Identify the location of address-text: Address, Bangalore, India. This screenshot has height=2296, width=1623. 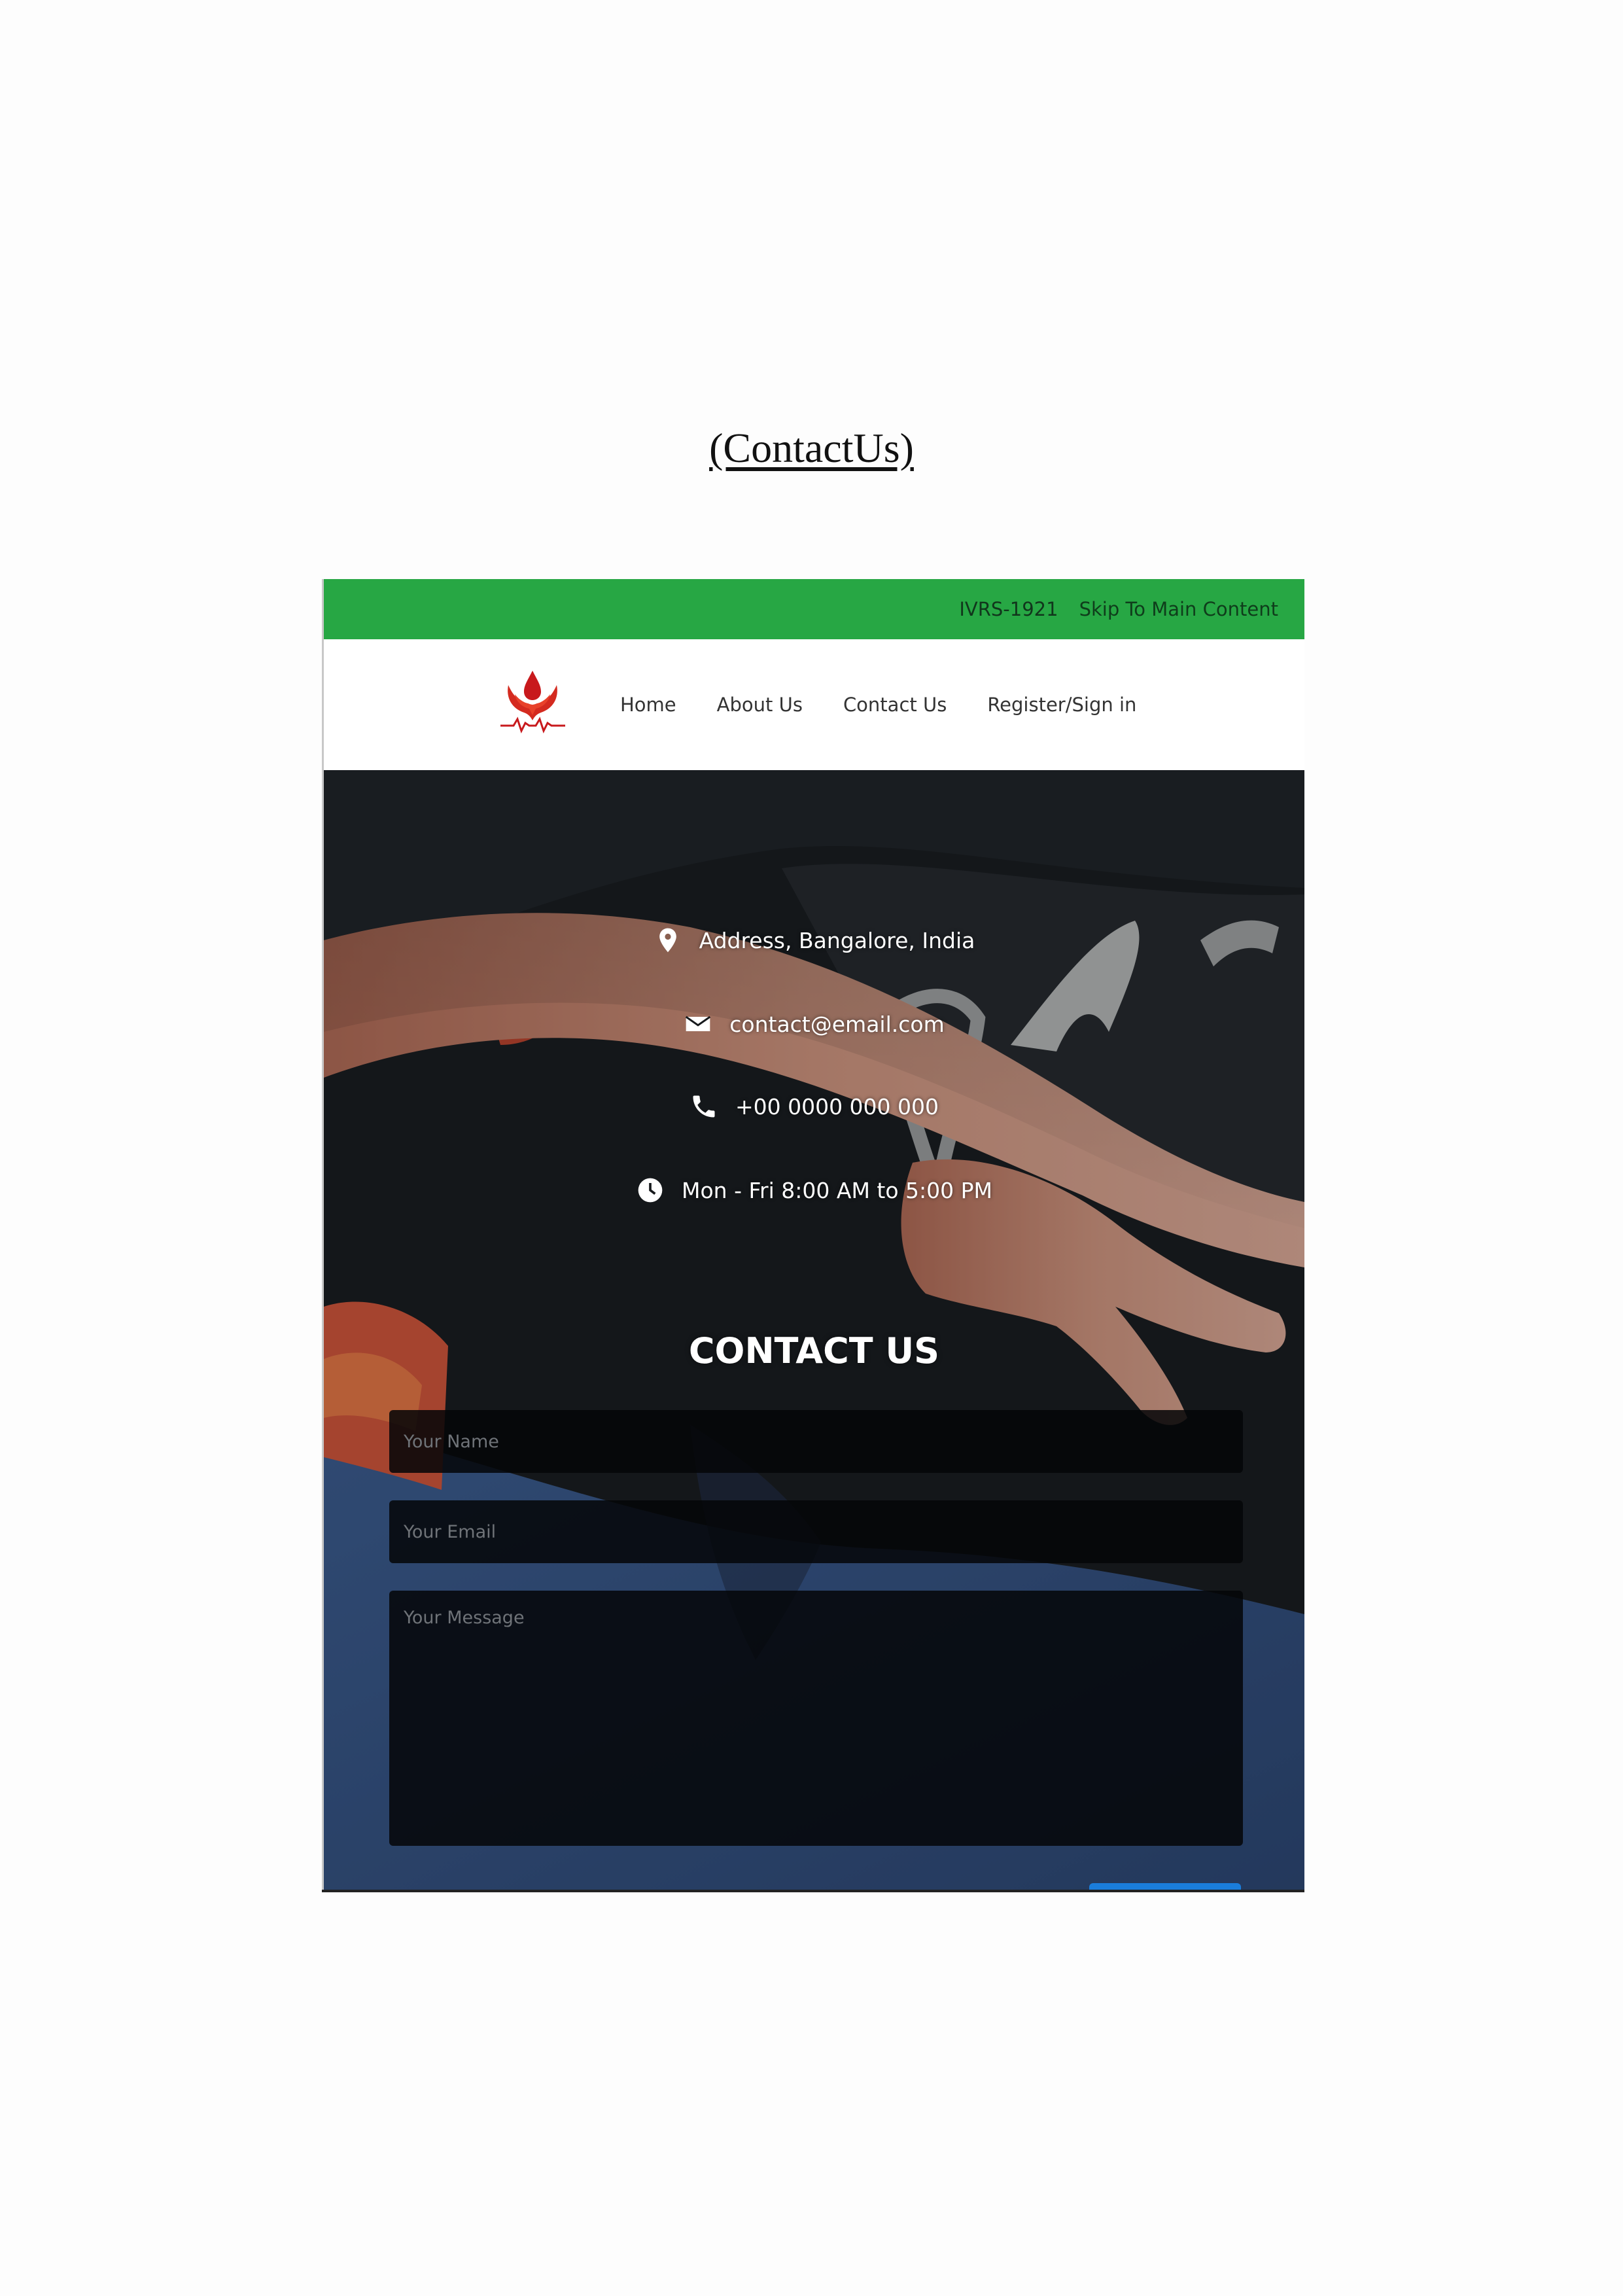
(837, 940).